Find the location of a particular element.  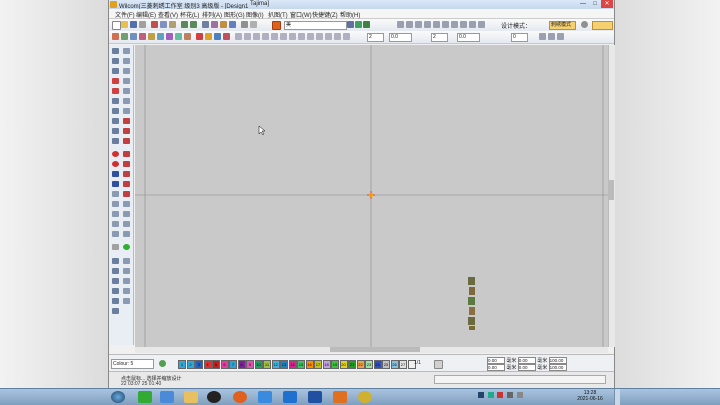

lettering-tool-icon is located at coordinates (115, 174).